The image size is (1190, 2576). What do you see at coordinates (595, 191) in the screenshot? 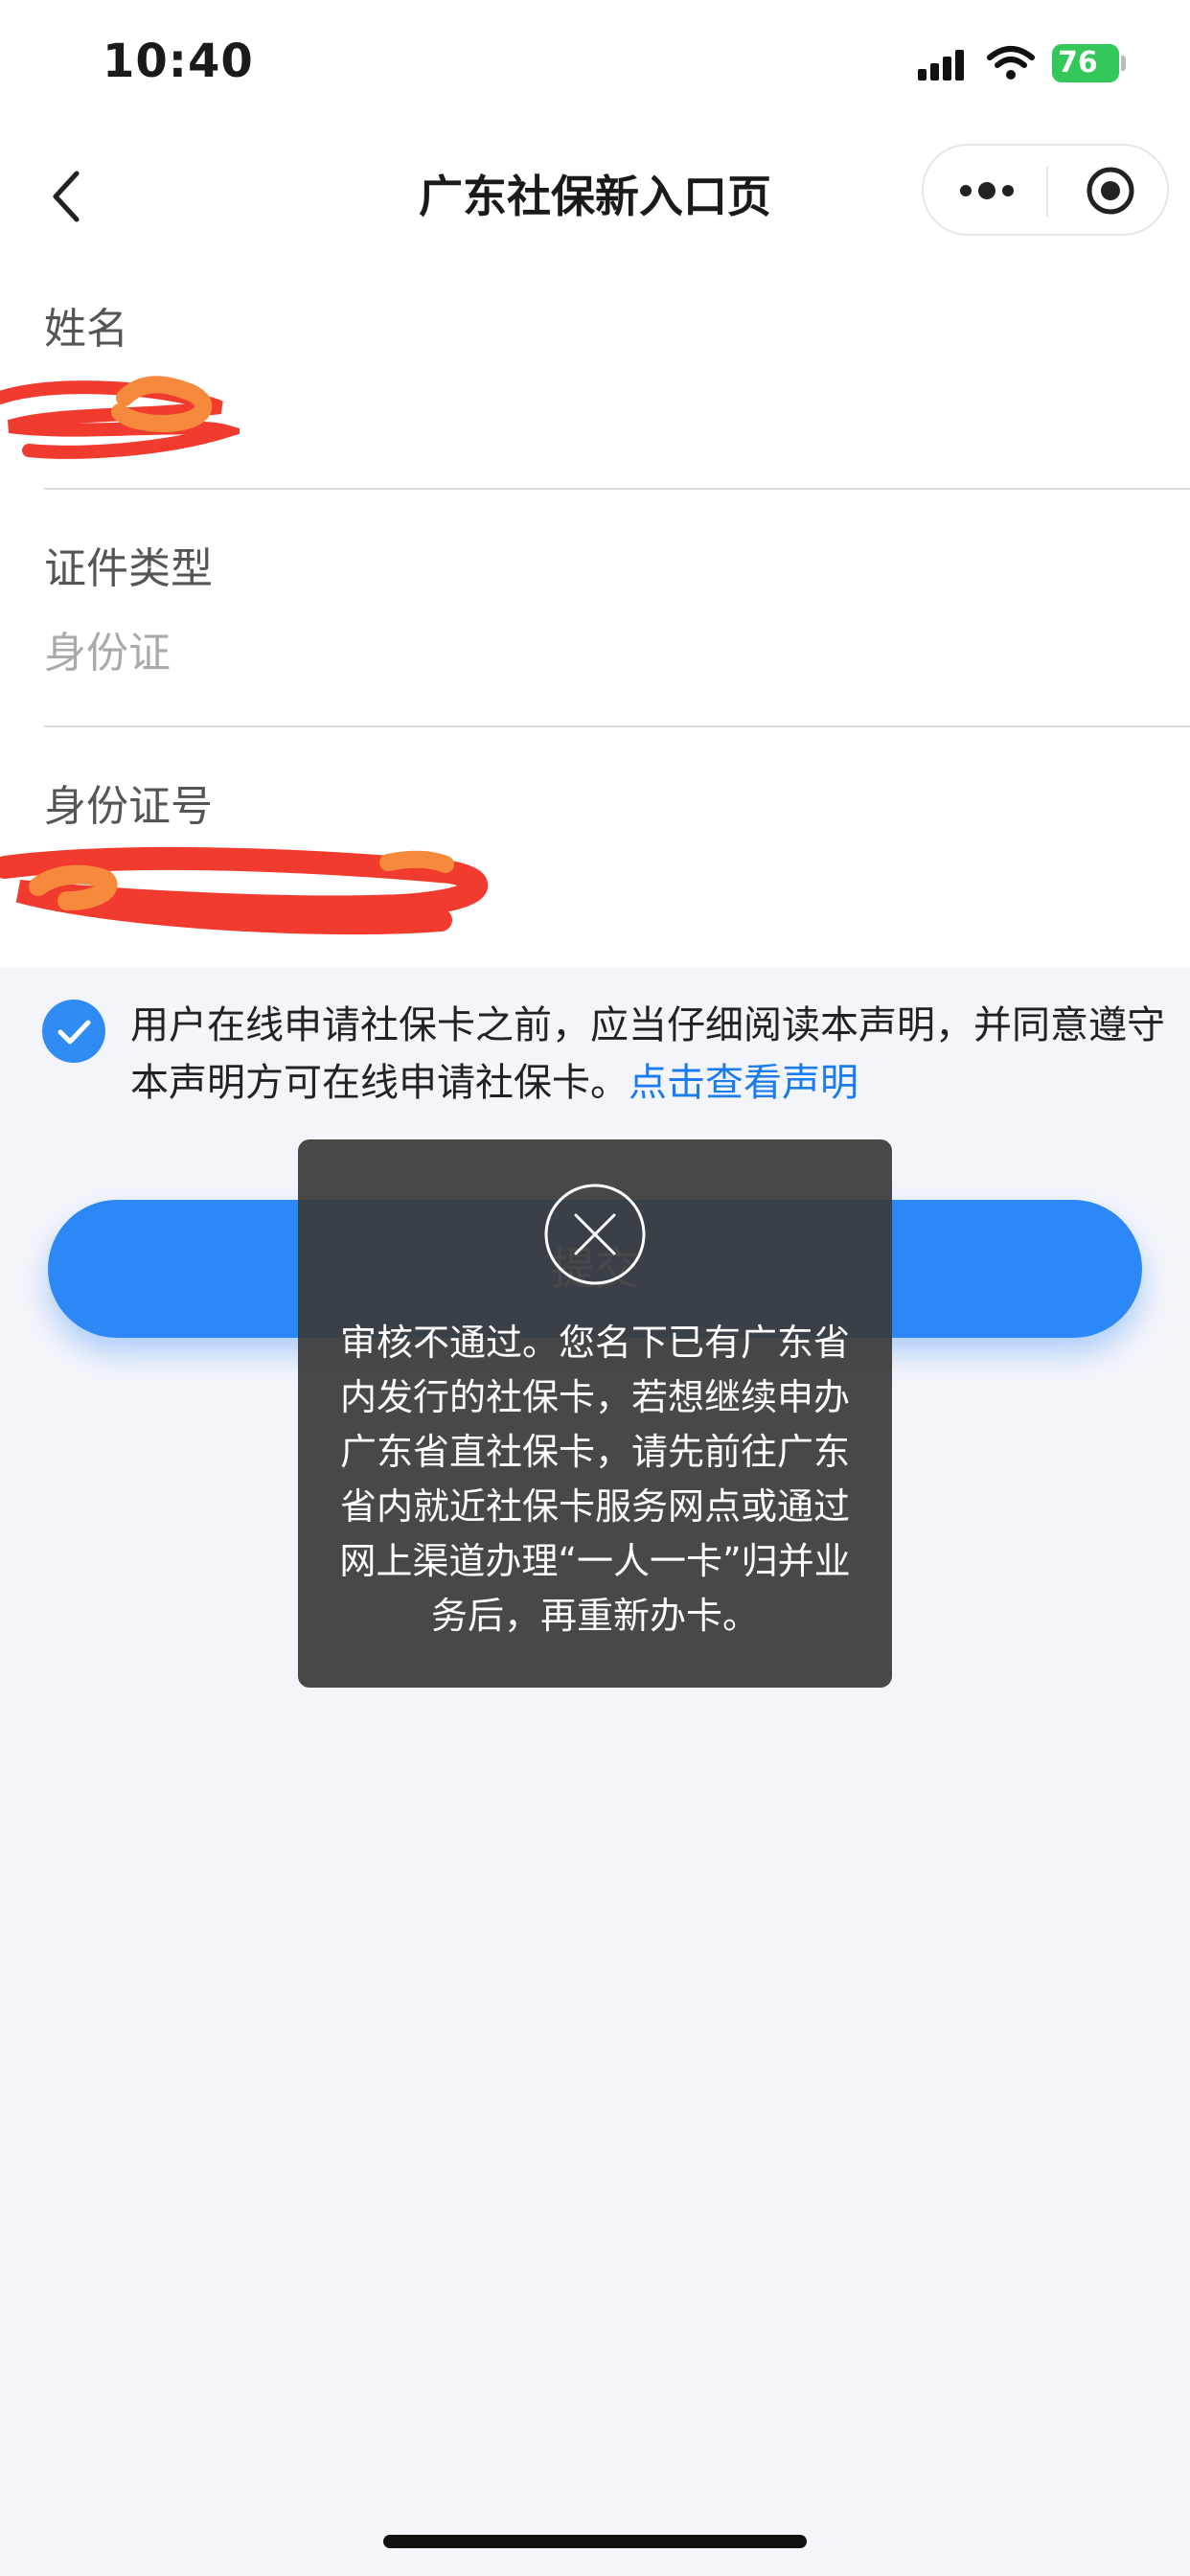
I see `nav-bar: 广东社保新入口页` at bounding box center [595, 191].